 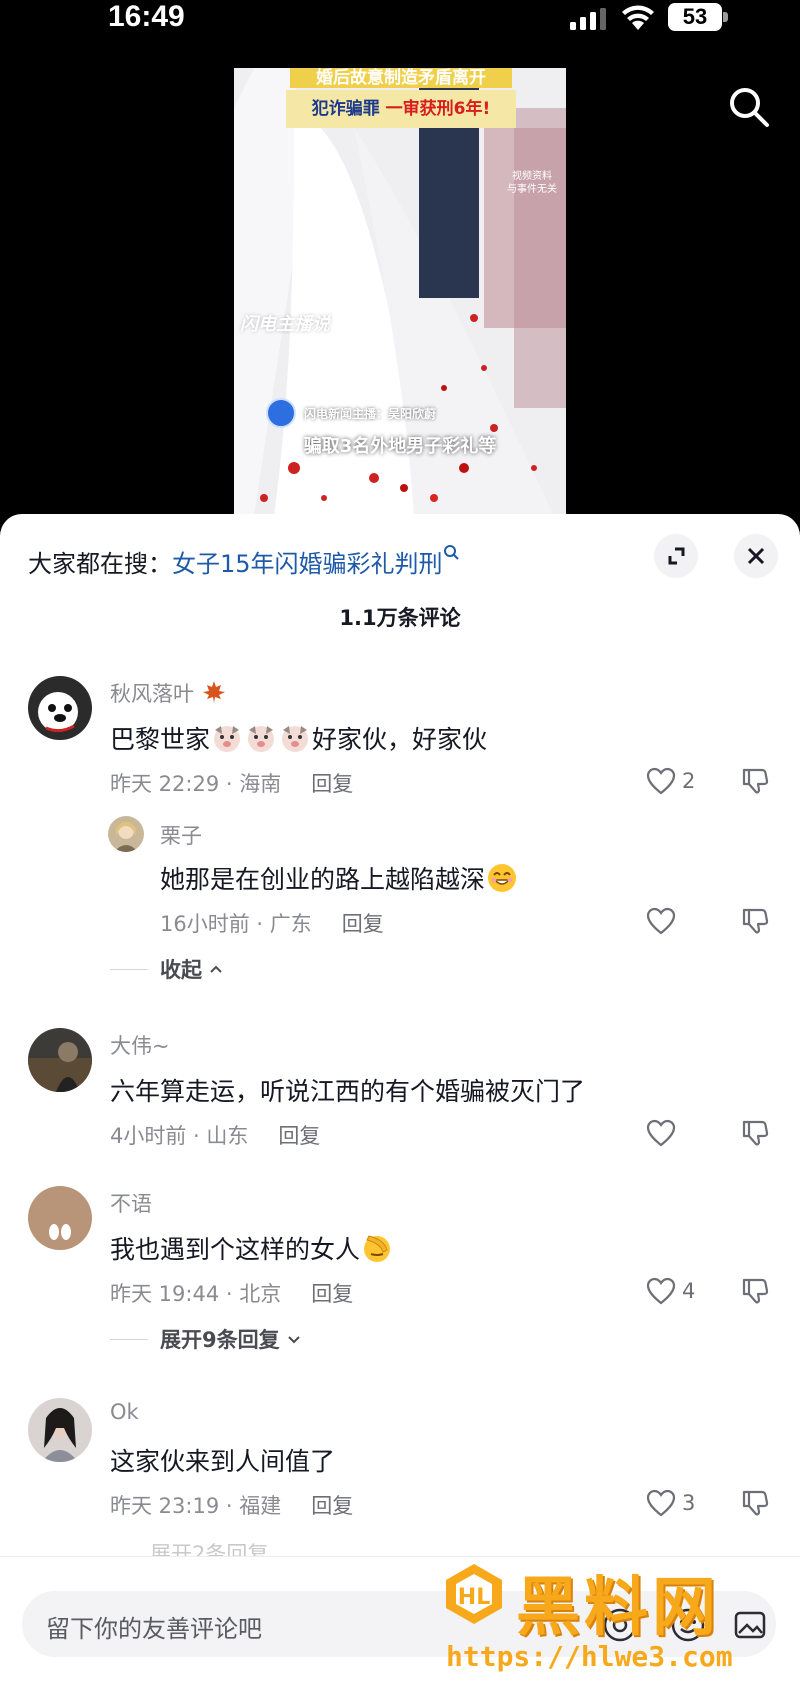 What do you see at coordinates (124, 1412) in the screenshot?
I see `comment-username: Ok` at bounding box center [124, 1412].